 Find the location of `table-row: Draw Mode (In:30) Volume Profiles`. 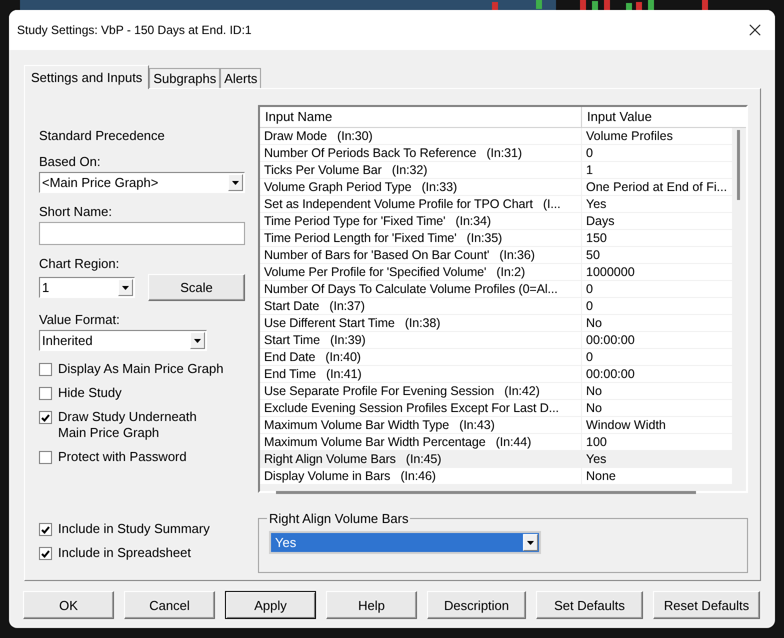

table-row: Draw Mode (In:30) Volume Profiles is located at coordinates (496, 136).